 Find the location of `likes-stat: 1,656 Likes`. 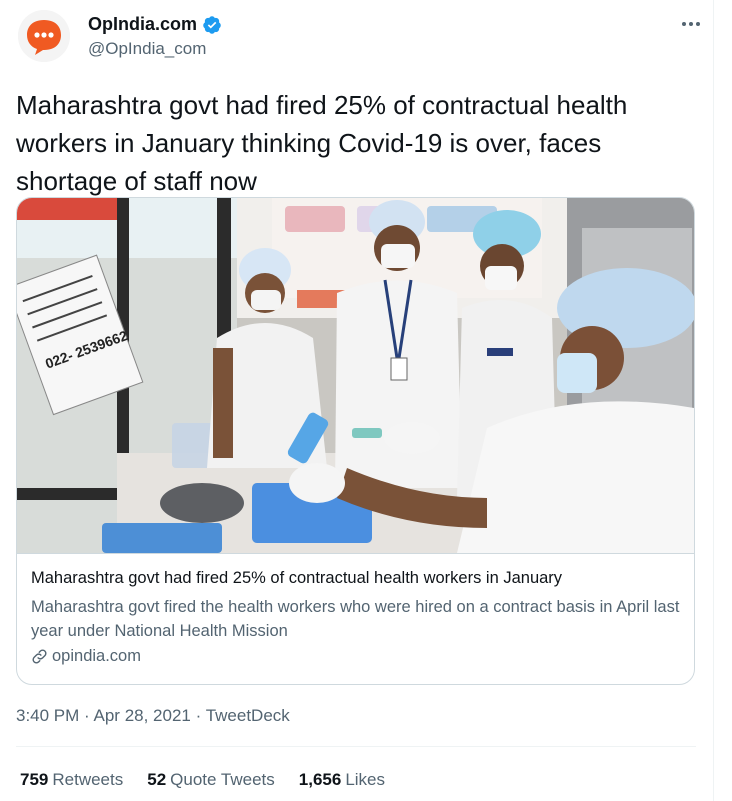

likes-stat: 1,656 Likes is located at coordinates (342, 780).